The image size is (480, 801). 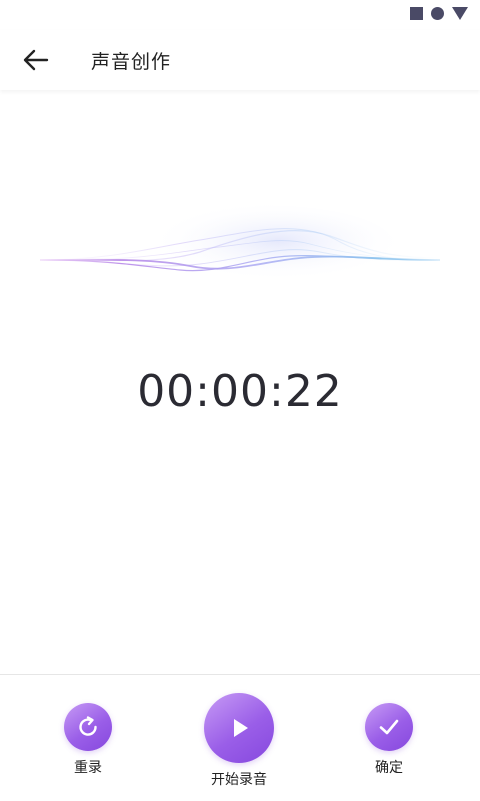 I want to click on refresh-icon, so click(x=88, y=726).